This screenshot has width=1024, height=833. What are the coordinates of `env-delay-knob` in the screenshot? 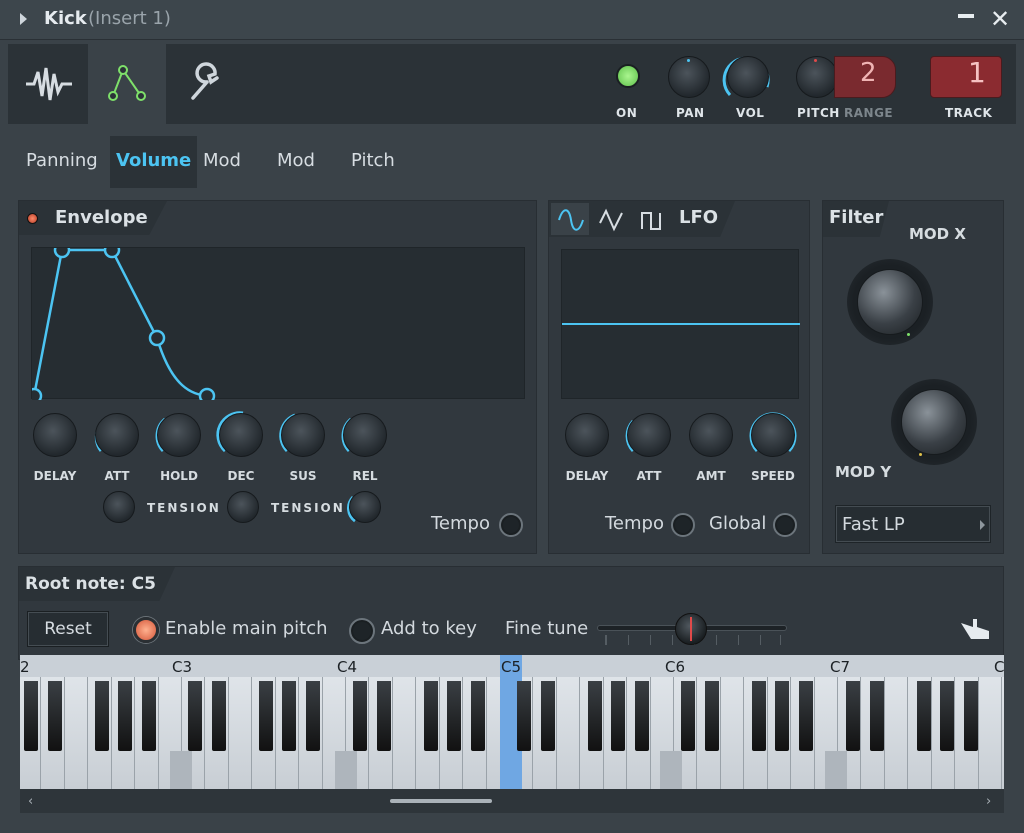 It's located at (55, 435).